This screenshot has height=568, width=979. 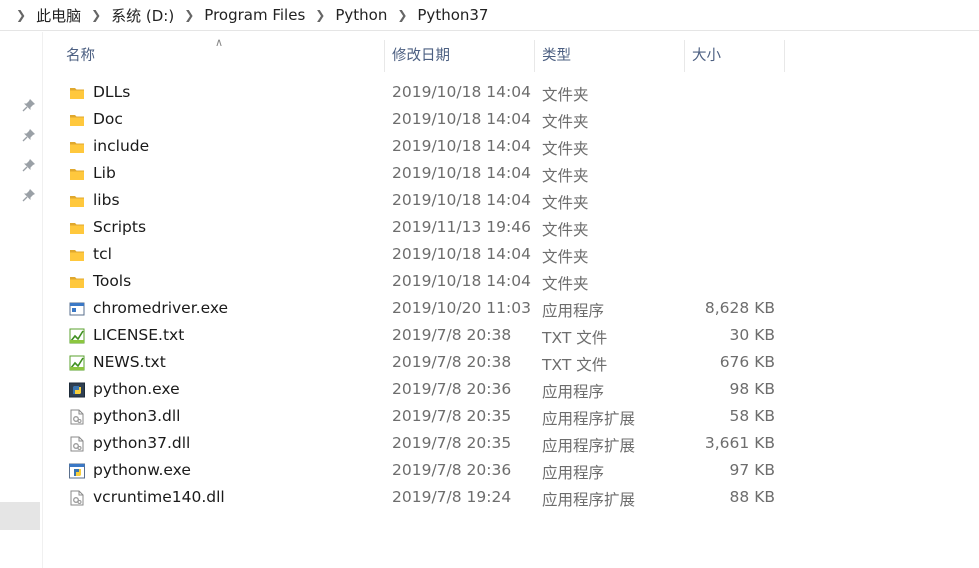 What do you see at coordinates (141, 443) in the screenshot?
I see `file-name: python37.dll` at bounding box center [141, 443].